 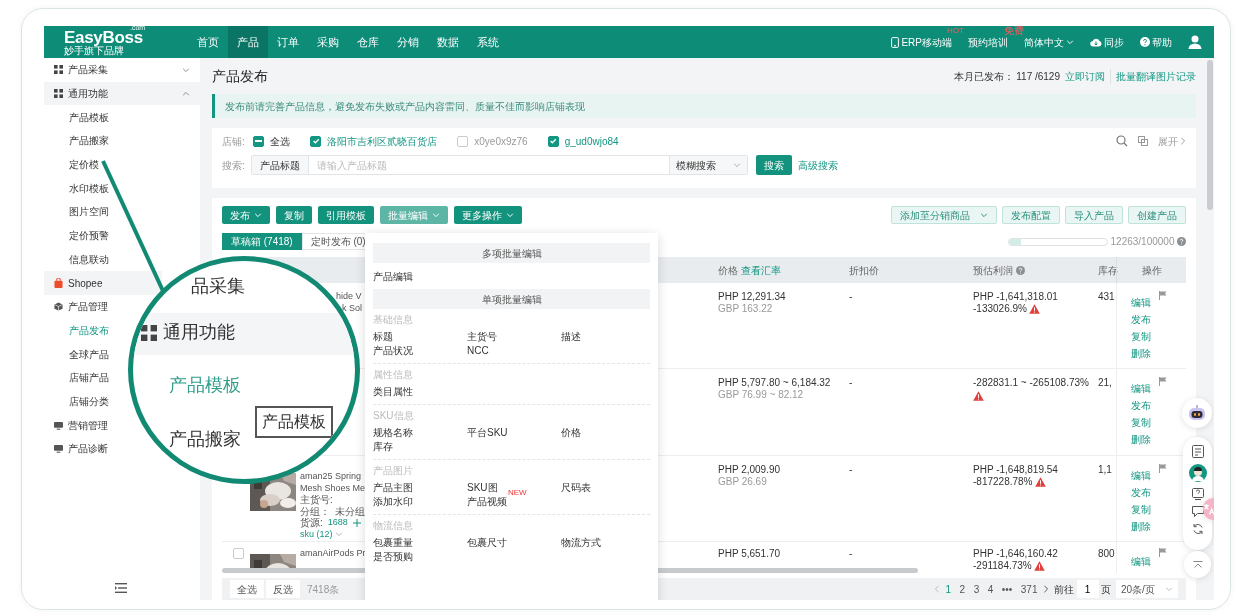 What do you see at coordinates (1064, 589) in the screenshot?
I see `goto-label: 前往` at bounding box center [1064, 589].